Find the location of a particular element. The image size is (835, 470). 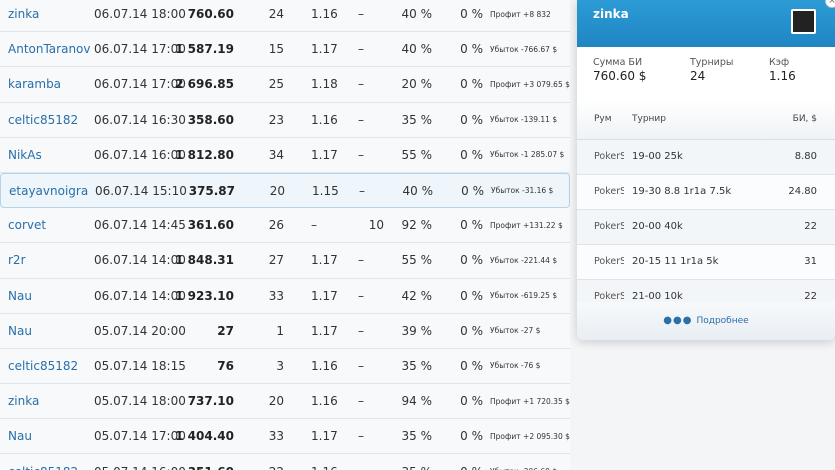

avatar is located at coordinates (803, 21).